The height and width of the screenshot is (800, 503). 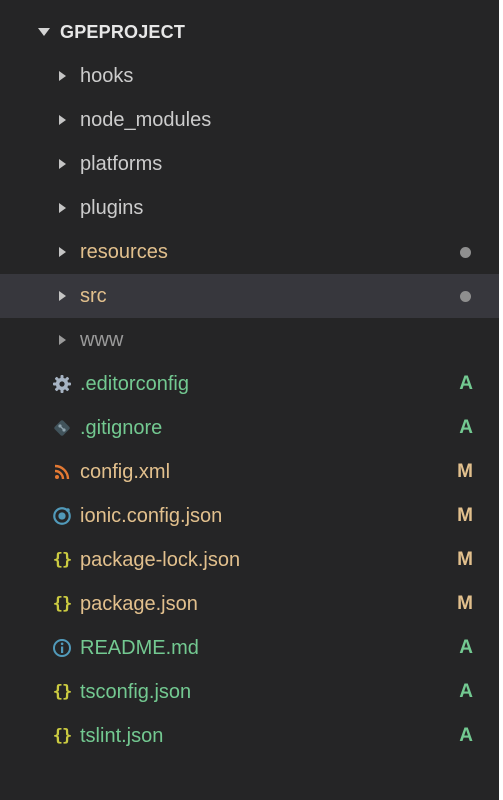 I want to click on tree-file-readme: README.md A, so click(x=249, y=648).